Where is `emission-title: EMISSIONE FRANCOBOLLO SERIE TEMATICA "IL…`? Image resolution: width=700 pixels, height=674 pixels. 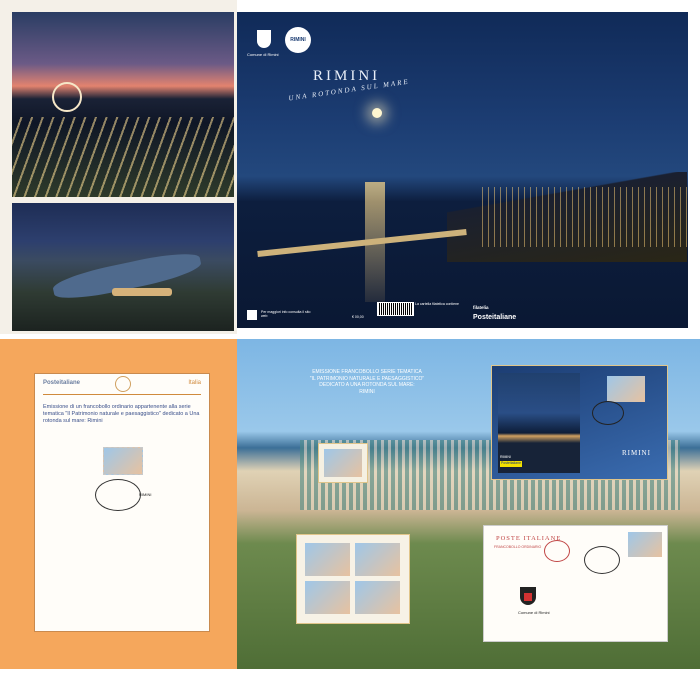 emission-title: EMISSIONE FRANCOBOLLO SERIE TEMATICA "IL… is located at coordinates (367, 382).